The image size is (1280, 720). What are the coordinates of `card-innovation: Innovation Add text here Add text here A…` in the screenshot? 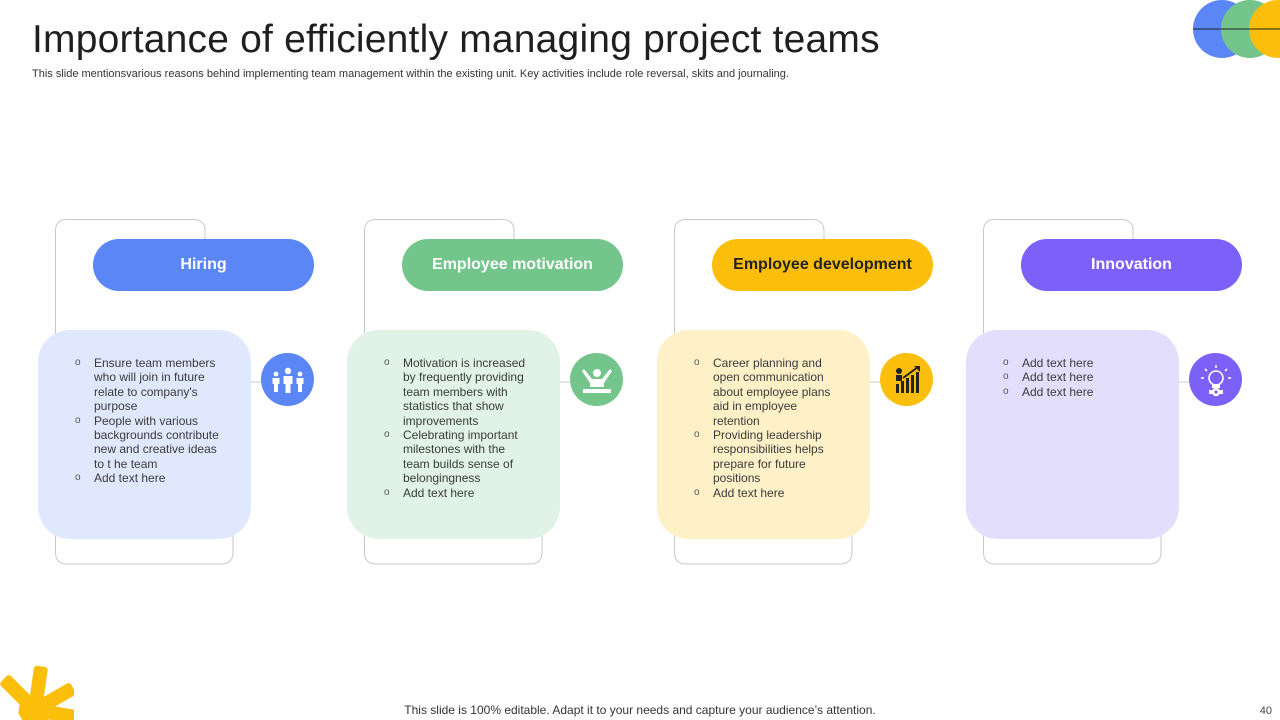 It's located at (1114, 392).